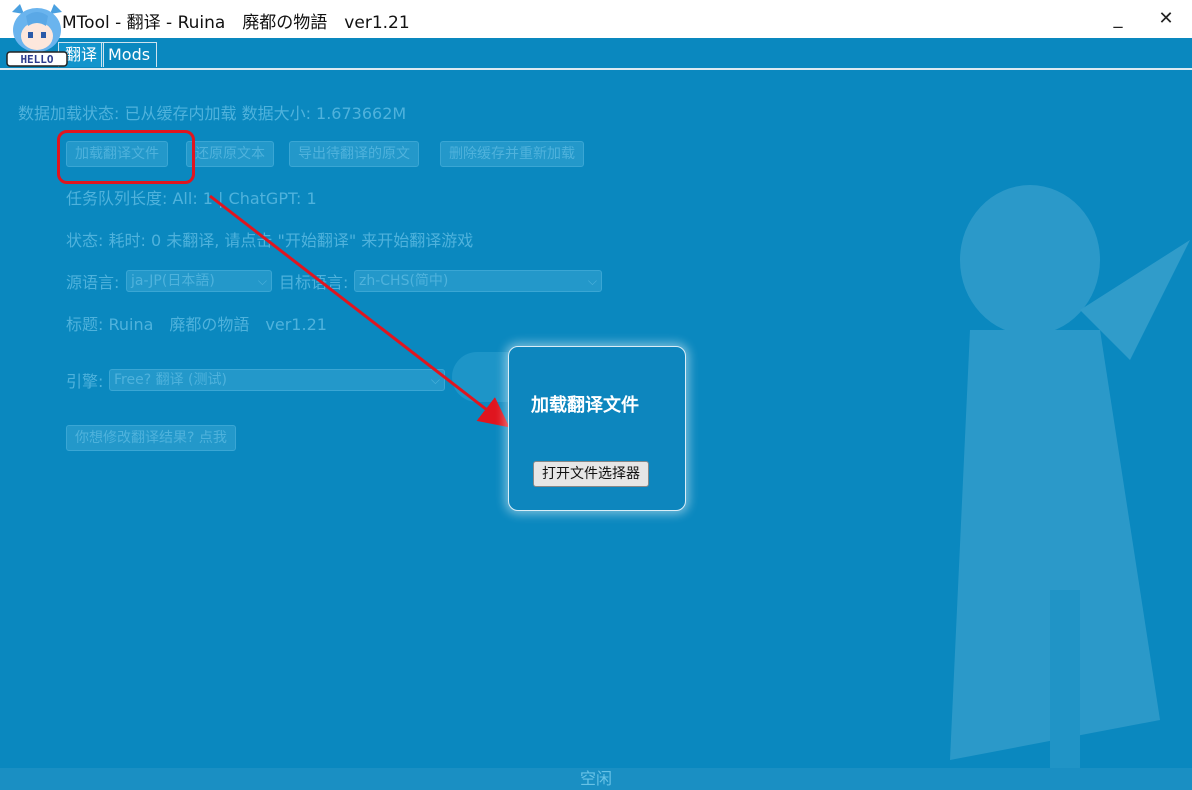 The width and height of the screenshot is (1192, 790). What do you see at coordinates (478, 281) in the screenshot?
I see `target-language-select: zh-CHS(简中) ⌵` at bounding box center [478, 281].